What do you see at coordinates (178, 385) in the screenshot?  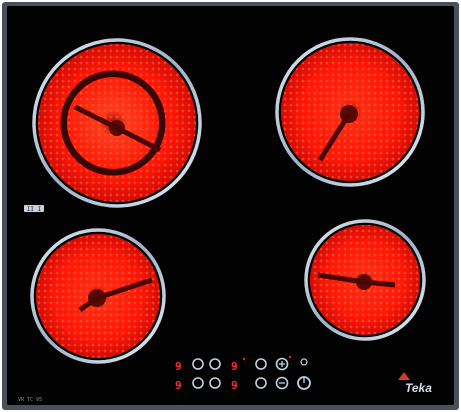 I see `display-zone-3: 9` at bounding box center [178, 385].